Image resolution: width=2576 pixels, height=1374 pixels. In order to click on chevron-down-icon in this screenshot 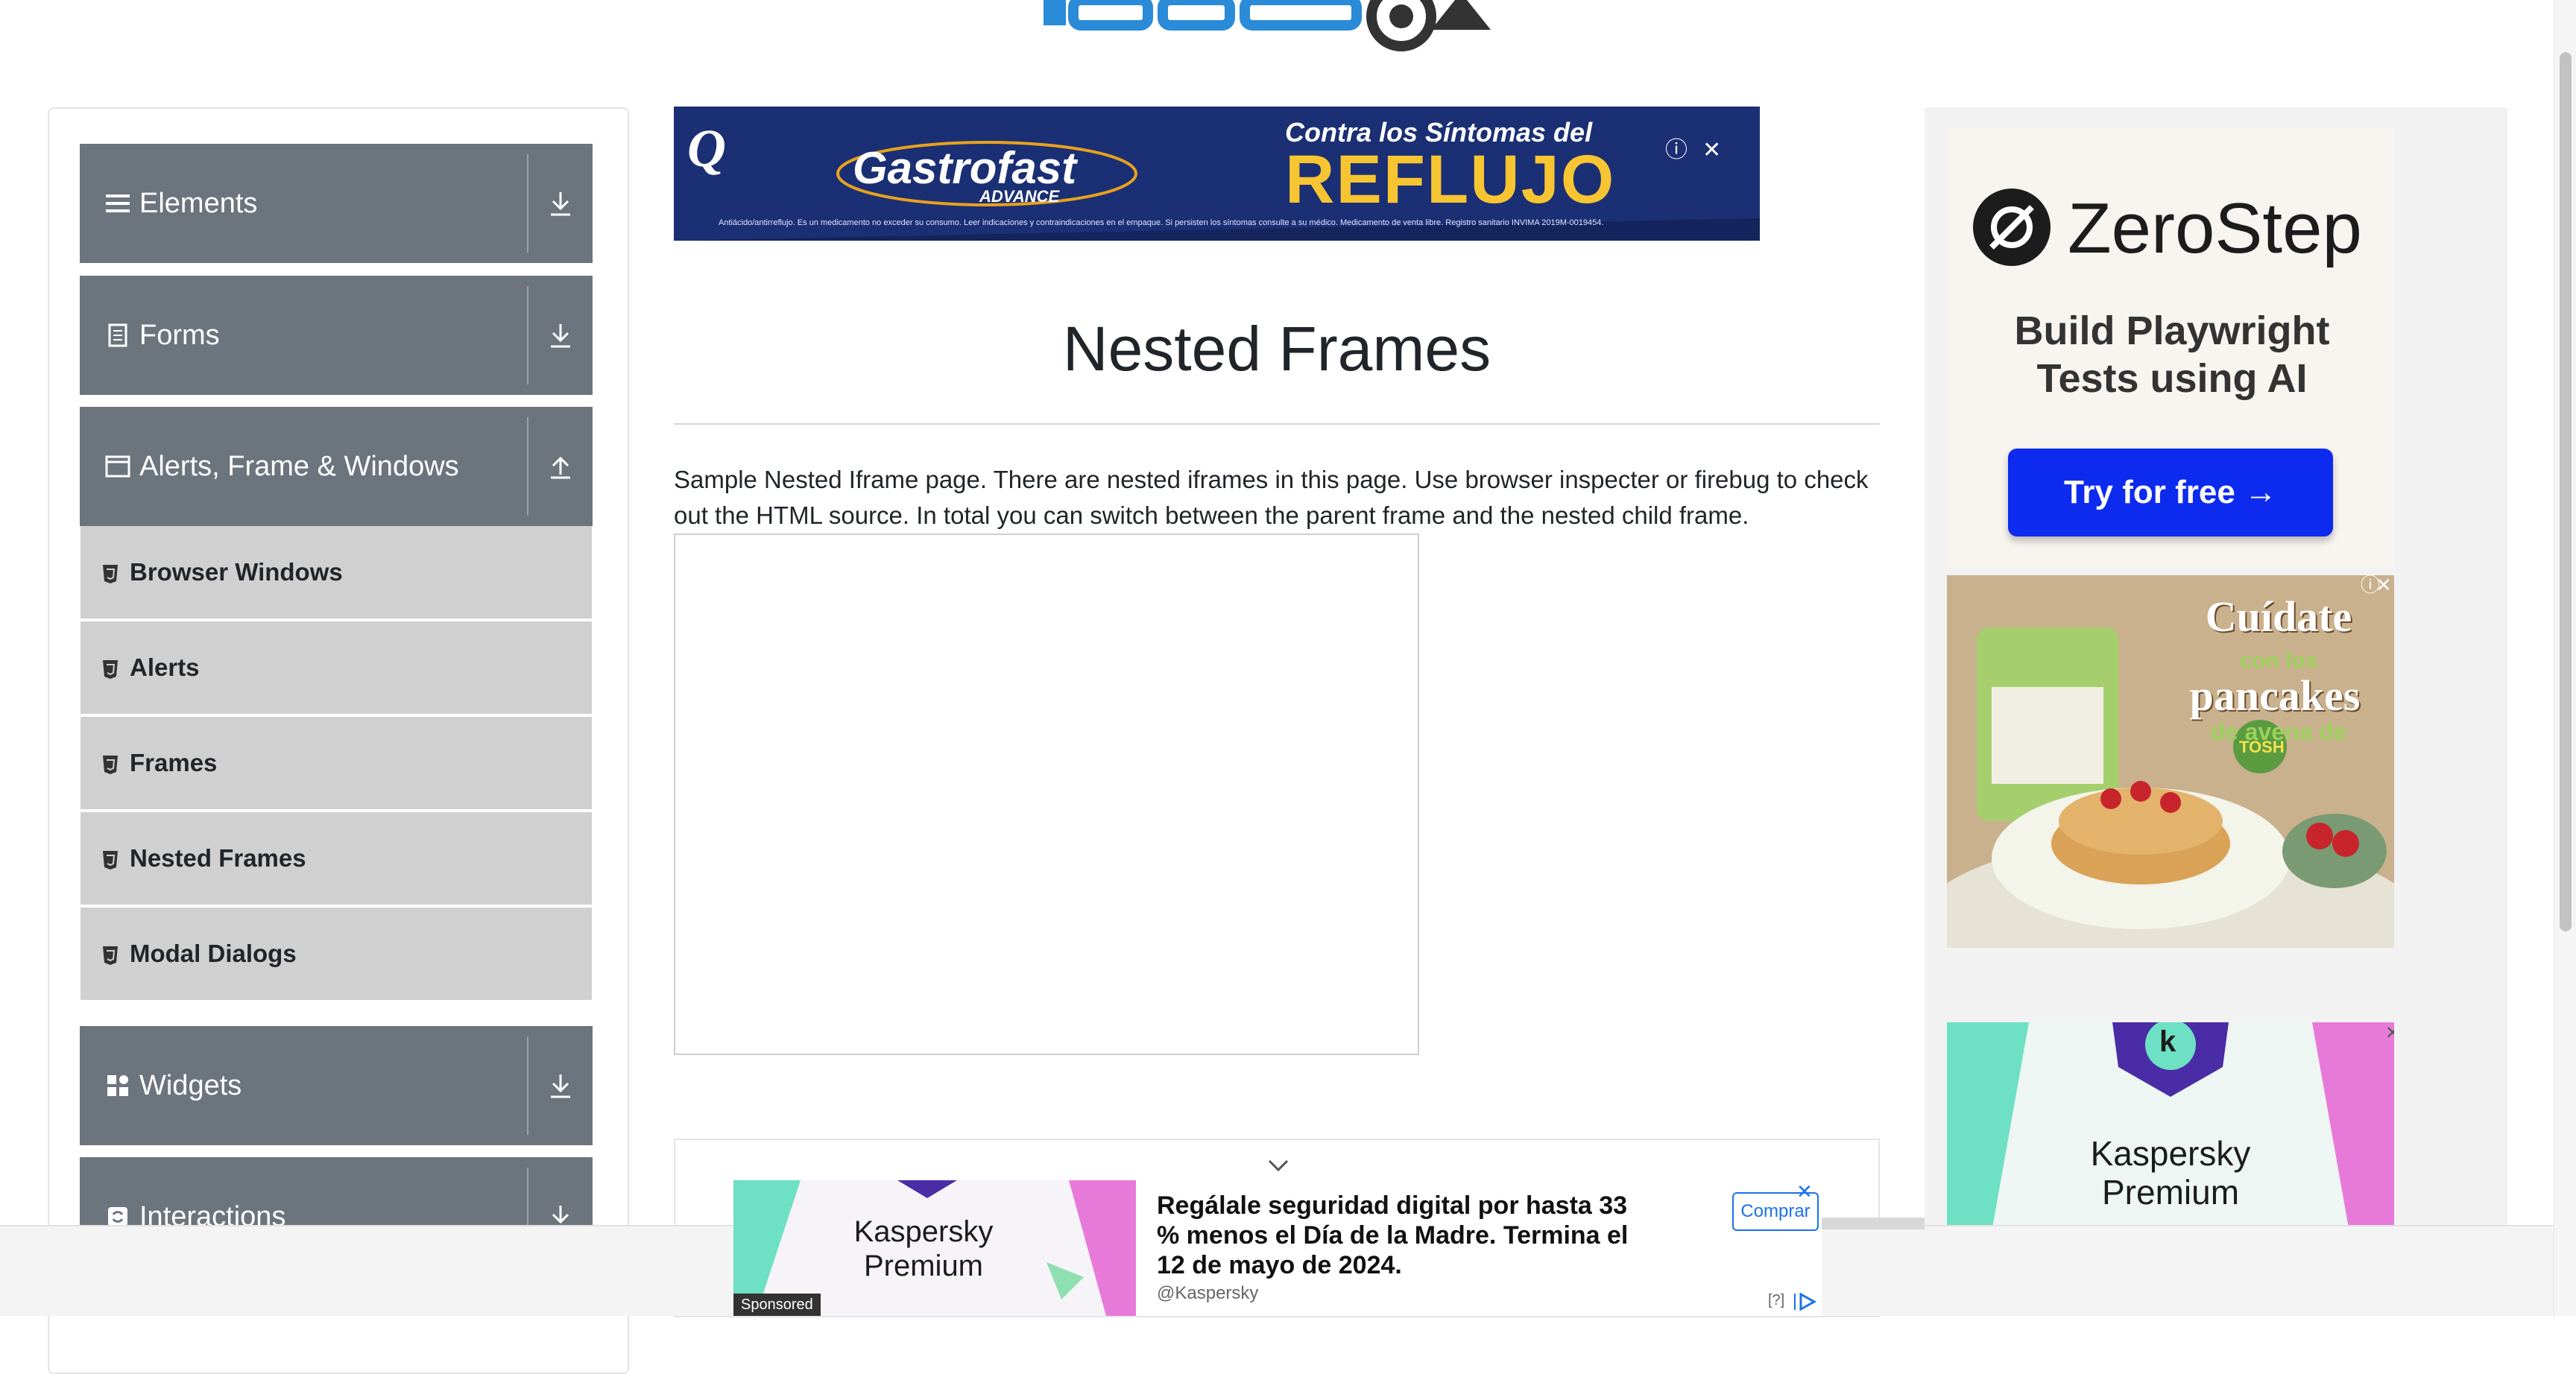, I will do `click(1278, 1165)`.